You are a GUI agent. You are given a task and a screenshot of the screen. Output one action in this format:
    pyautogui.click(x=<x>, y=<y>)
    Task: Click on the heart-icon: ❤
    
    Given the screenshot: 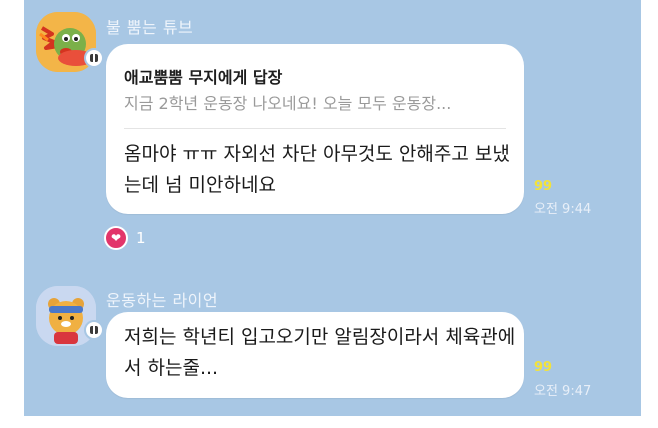 What is the action you would take?
    pyautogui.click(x=116, y=238)
    